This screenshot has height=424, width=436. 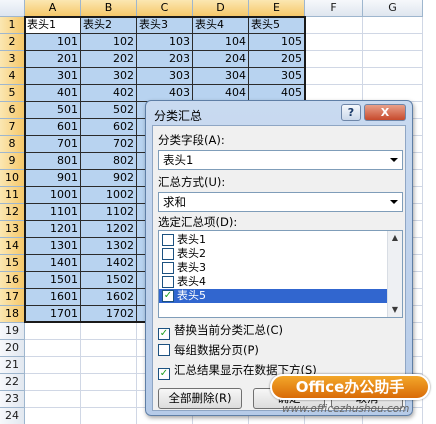 I want to click on column-header-G: G, so click(x=393, y=8).